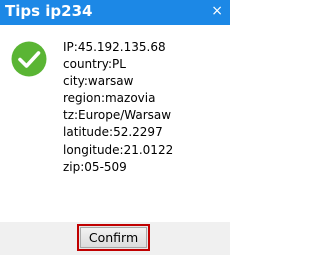 The image size is (320, 255). I want to click on info-latitude: latitude:52.2297, so click(113, 132).